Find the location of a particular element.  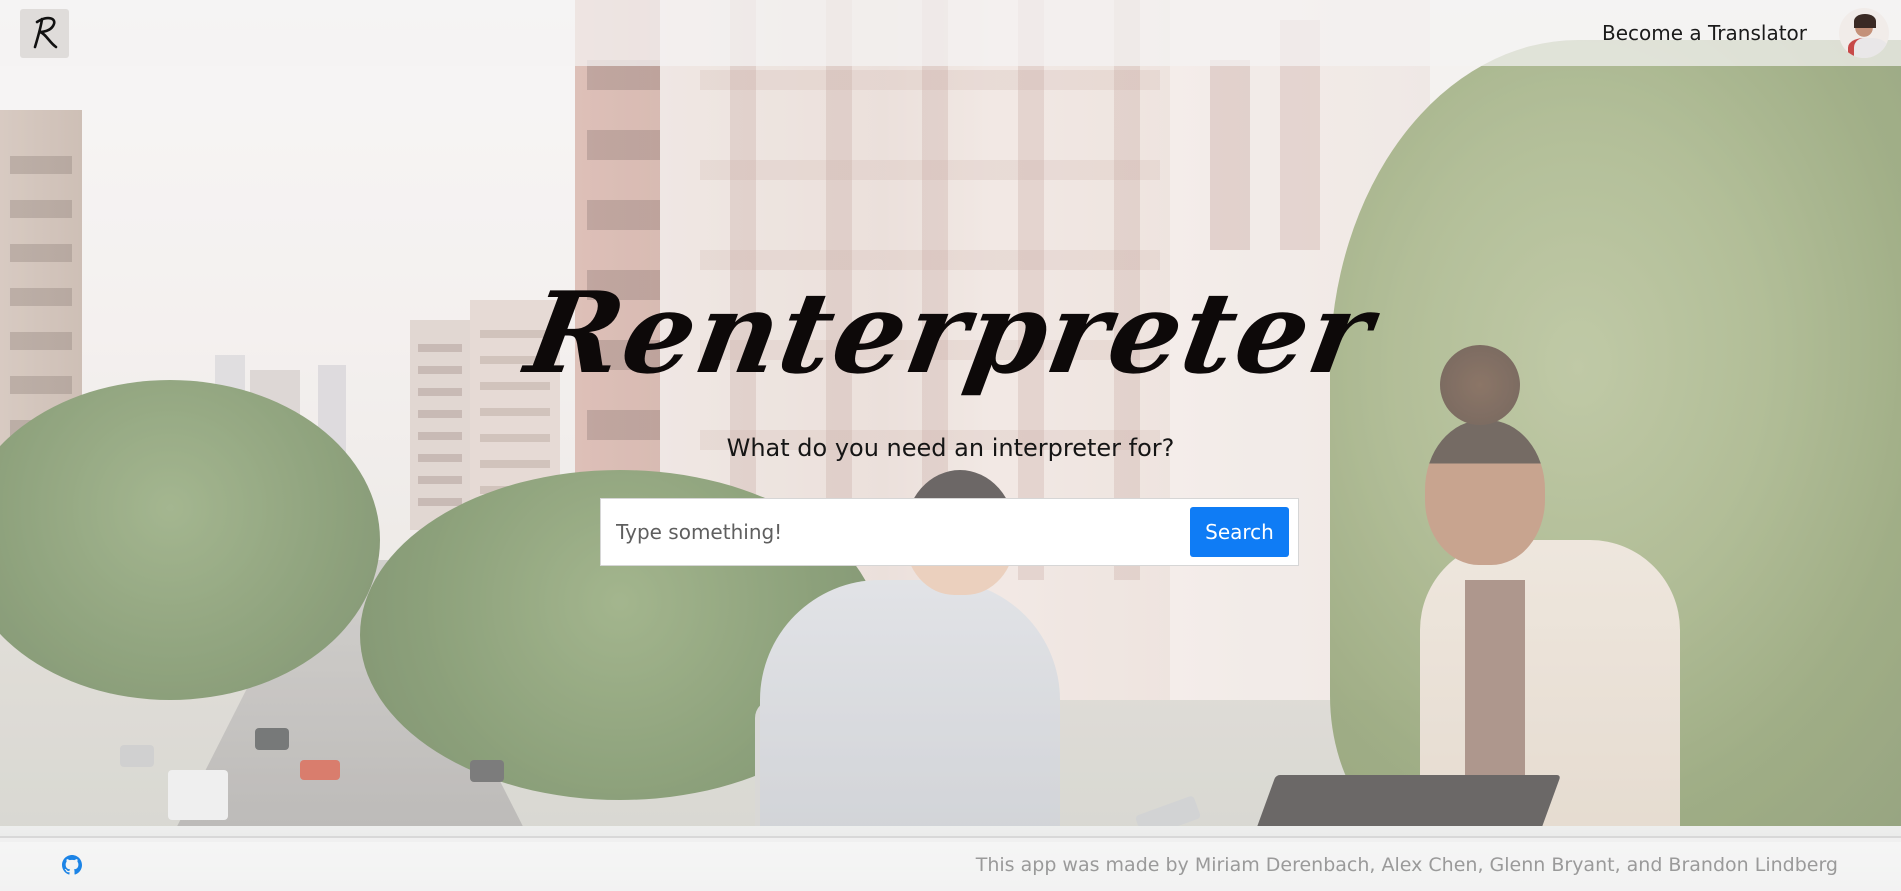

logo is located at coordinates (44, 33).